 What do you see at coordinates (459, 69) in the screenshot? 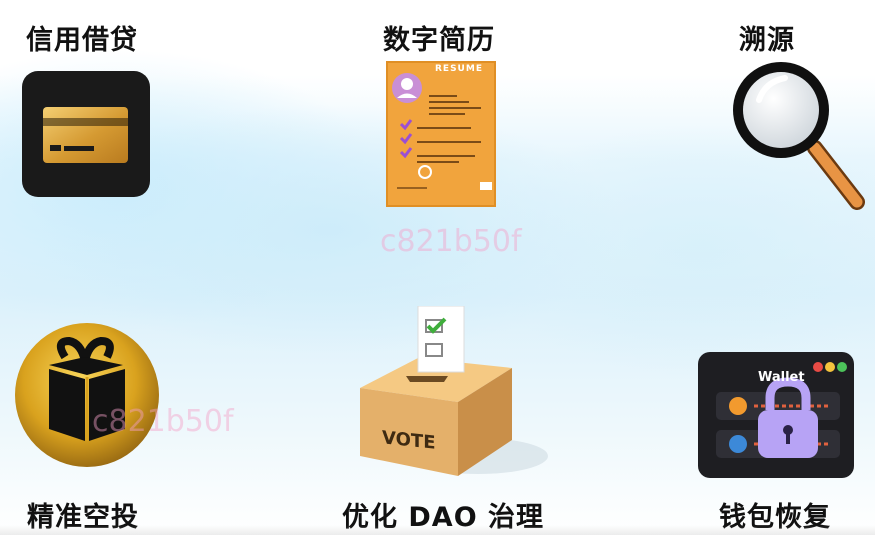
I see `resume-title: RESUME` at bounding box center [459, 69].